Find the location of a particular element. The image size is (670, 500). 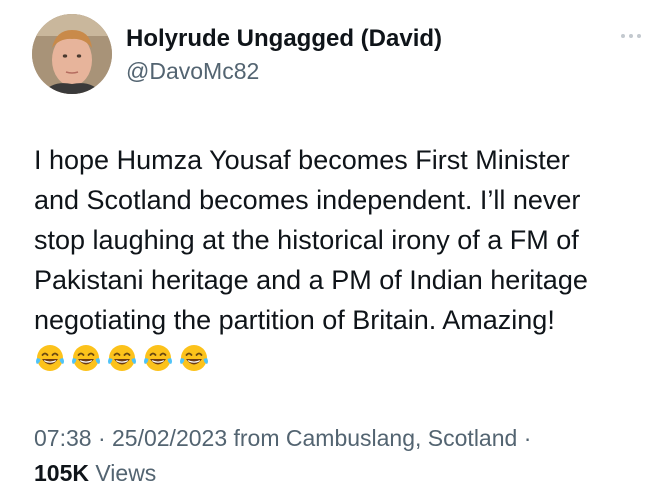

emoji-row is located at coordinates (122, 358).